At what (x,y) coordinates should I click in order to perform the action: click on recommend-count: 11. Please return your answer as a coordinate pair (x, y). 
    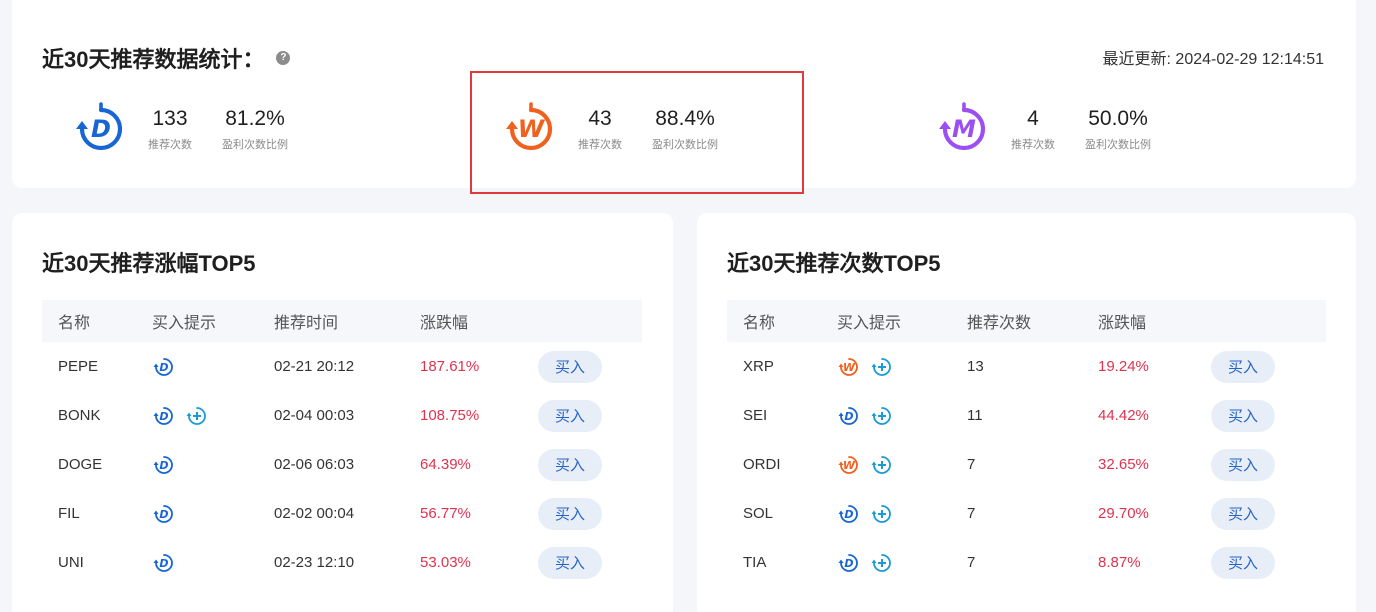
    Looking at the image, I should click on (975, 415).